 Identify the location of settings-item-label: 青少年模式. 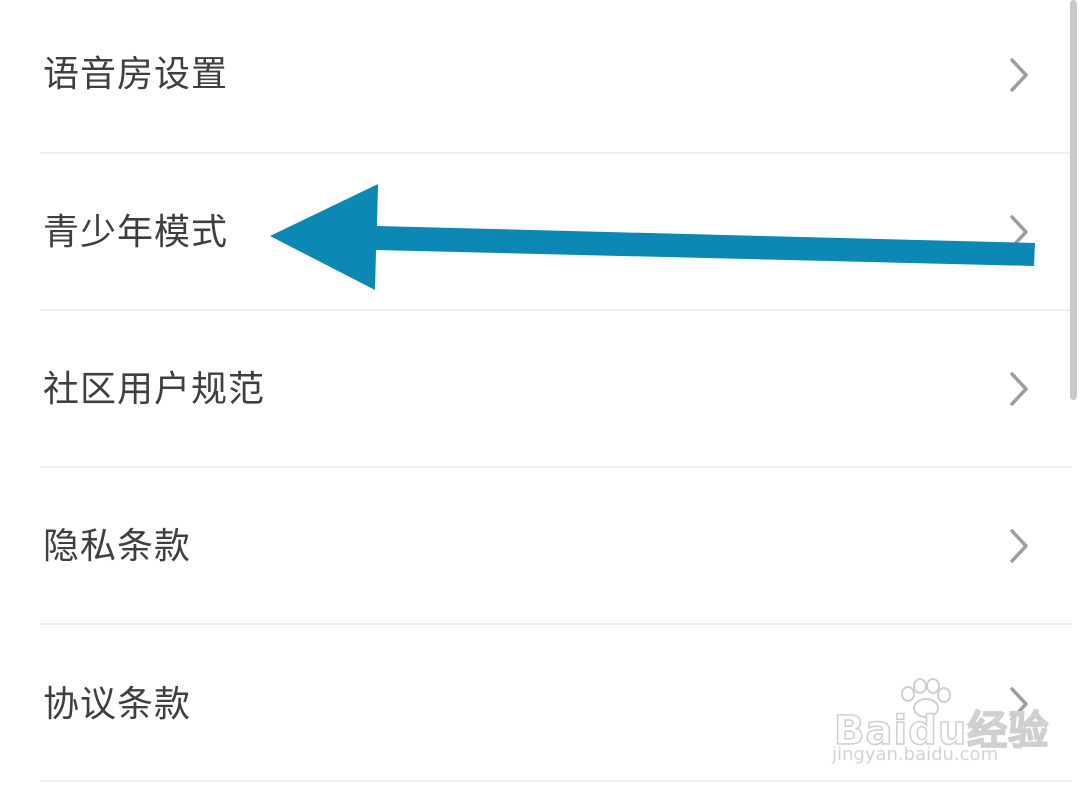
(136, 232).